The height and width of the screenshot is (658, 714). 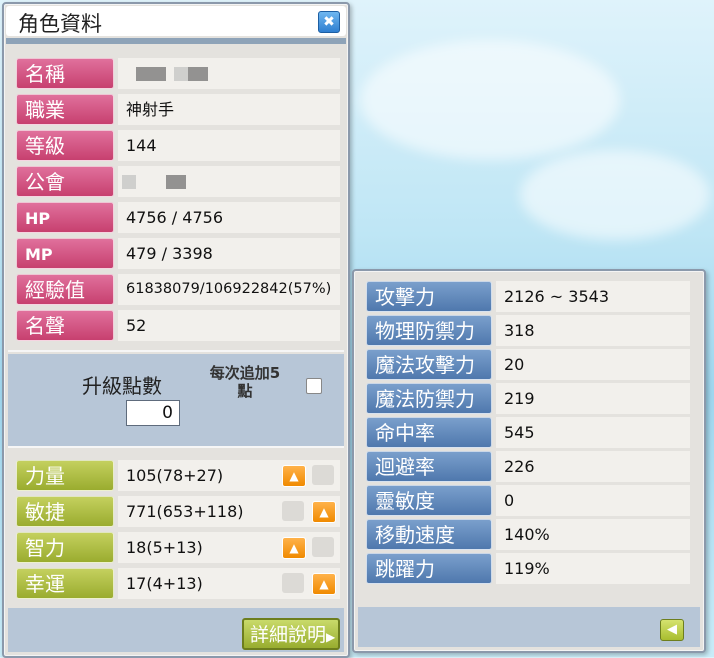 I want to click on detail-value: 140%, so click(x=593, y=534).